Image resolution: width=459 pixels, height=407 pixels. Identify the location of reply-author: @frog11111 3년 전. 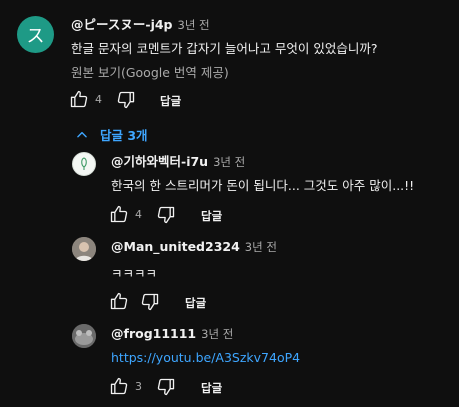
(172, 334).